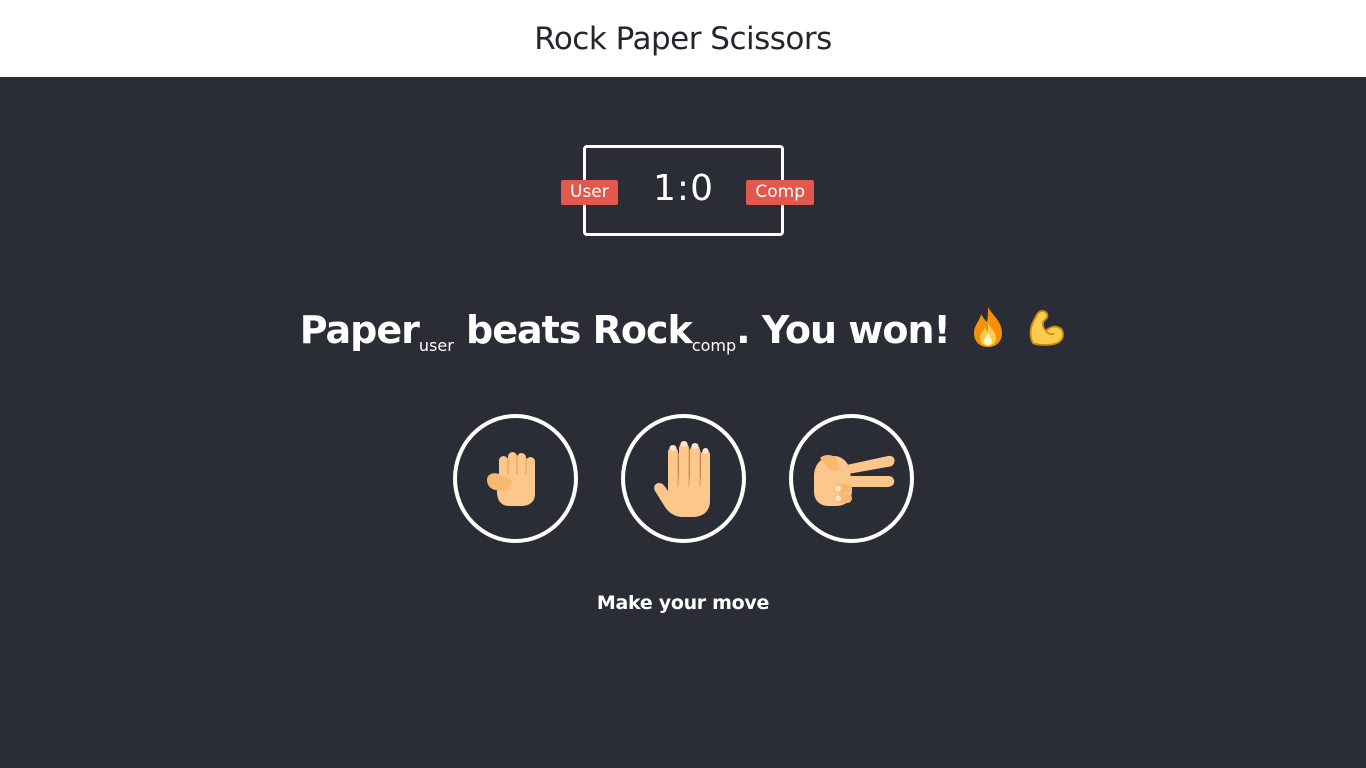  Describe the element at coordinates (510, 478) in the screenshot. I see `fist-hand-icon` at that location.